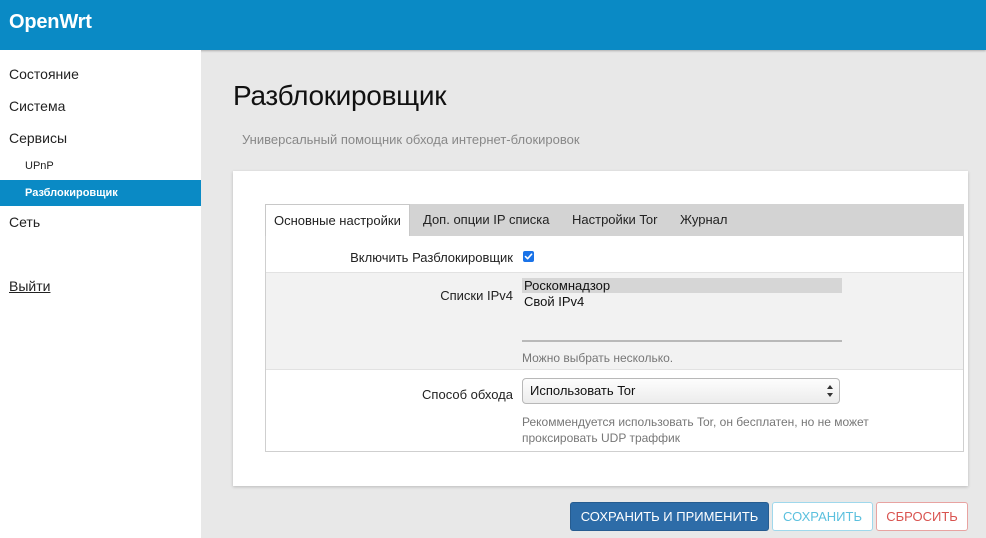 The width and height of the screenshot is (986, 538). I want to click on option-roskomnadzor: Роскомнадзор, so click(682, 285).